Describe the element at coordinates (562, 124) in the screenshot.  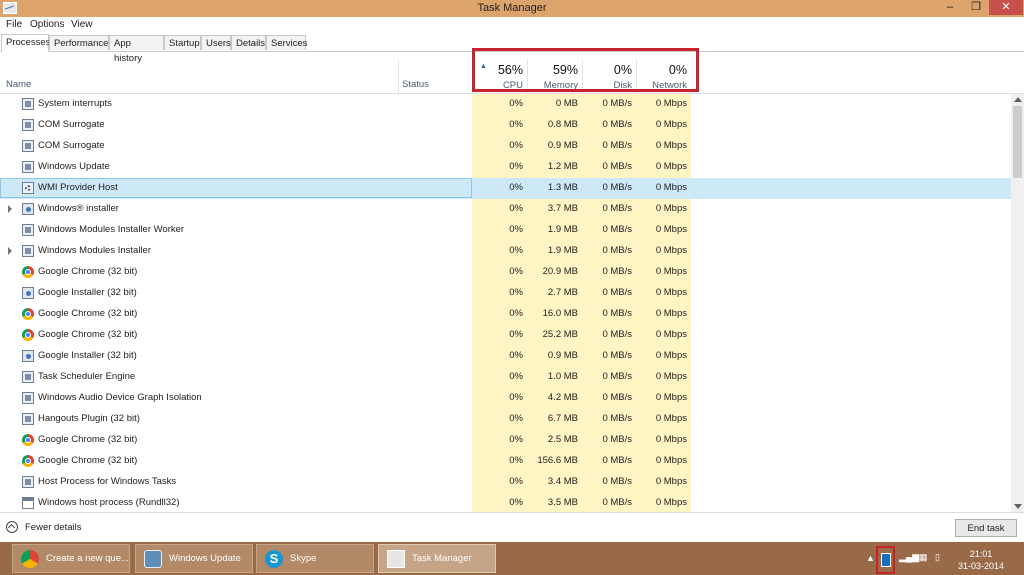
I see `memory-cell: 0.8 MB` at that location.